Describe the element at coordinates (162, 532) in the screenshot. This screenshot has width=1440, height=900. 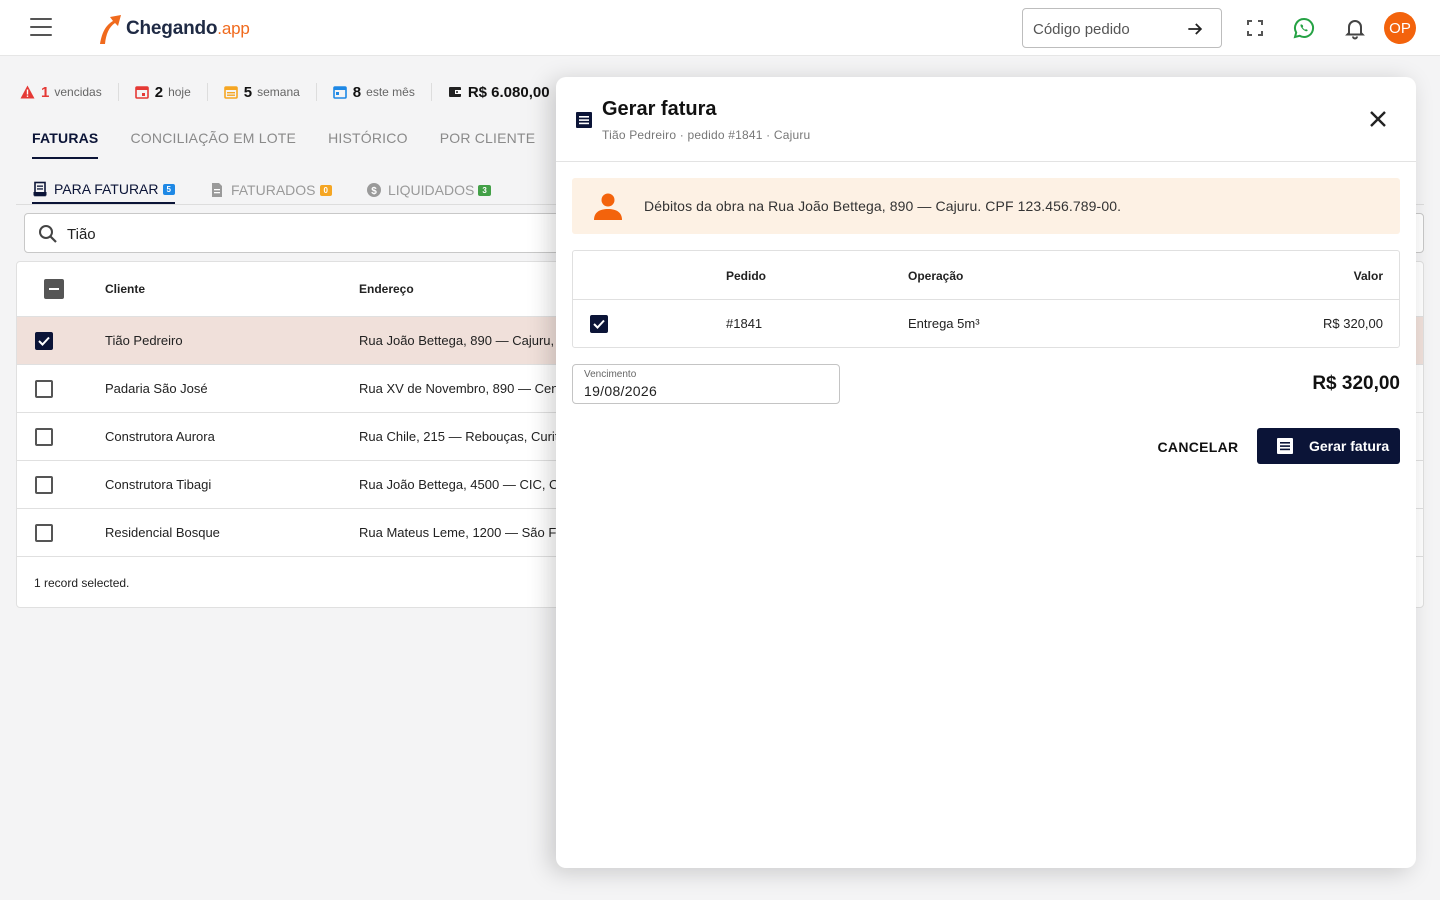
I see `cell-cliente: Residencial Bosque` at that location.